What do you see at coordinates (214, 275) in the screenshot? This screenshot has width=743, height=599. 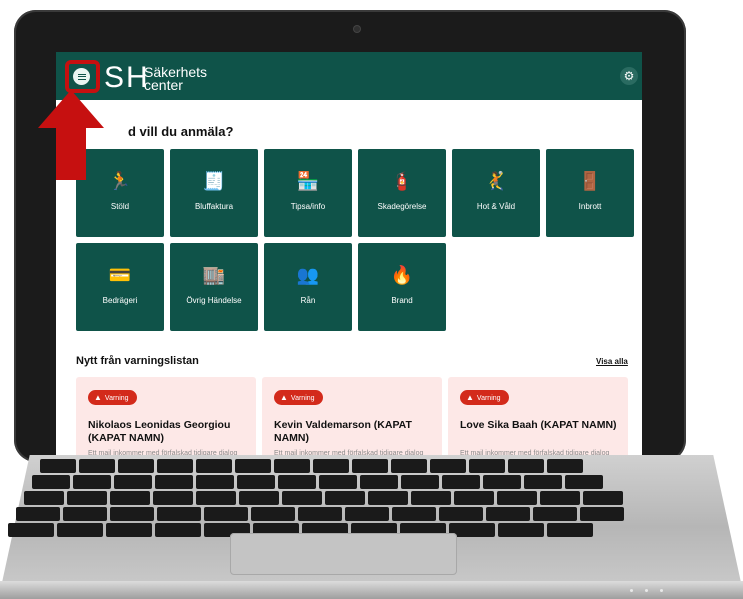 I see `store-icon: 🏬` at bounding box center [214, 275].